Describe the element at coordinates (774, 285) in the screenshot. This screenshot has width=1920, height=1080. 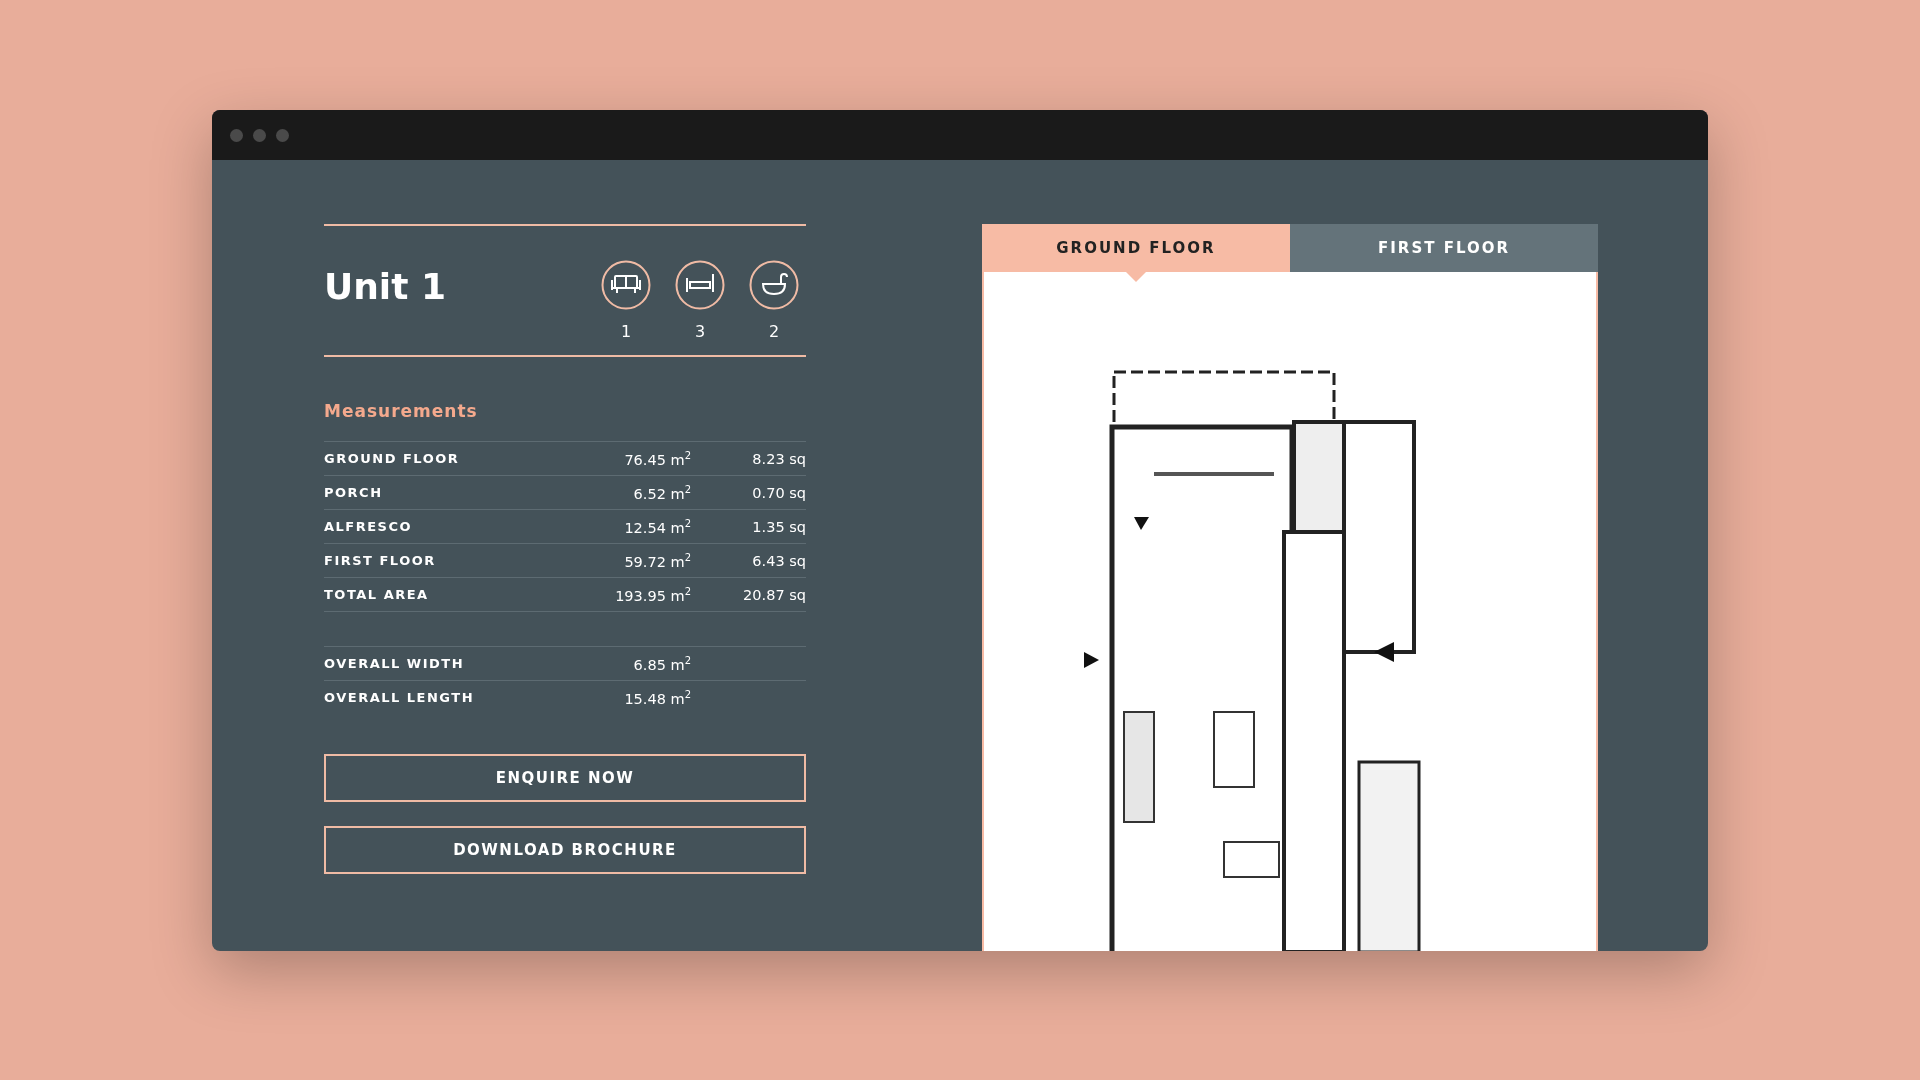
I see `bath-icon` at that location.